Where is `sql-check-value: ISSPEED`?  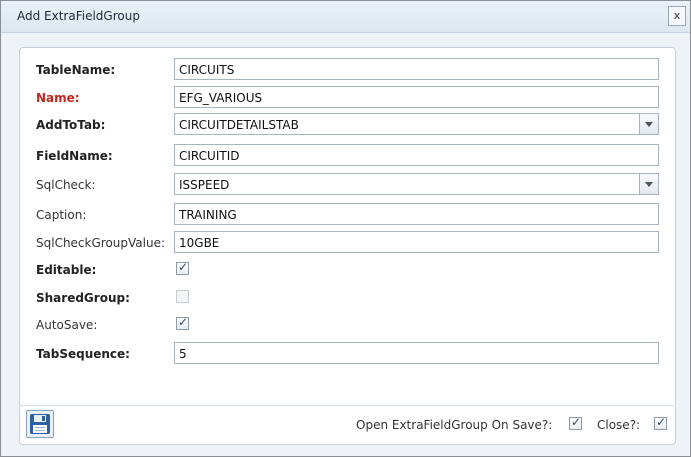
sql-check-value: ISSPEED is located at coordinates (204, 185).